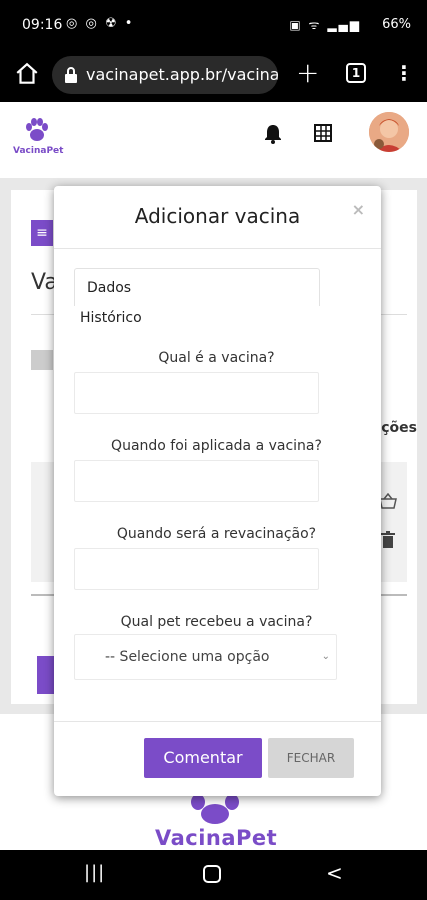 This screenshot has width=427, height=900. Describe the element at coordinates (311, 758) in the screenshot. I see `close-button: FECHAR` at that location.